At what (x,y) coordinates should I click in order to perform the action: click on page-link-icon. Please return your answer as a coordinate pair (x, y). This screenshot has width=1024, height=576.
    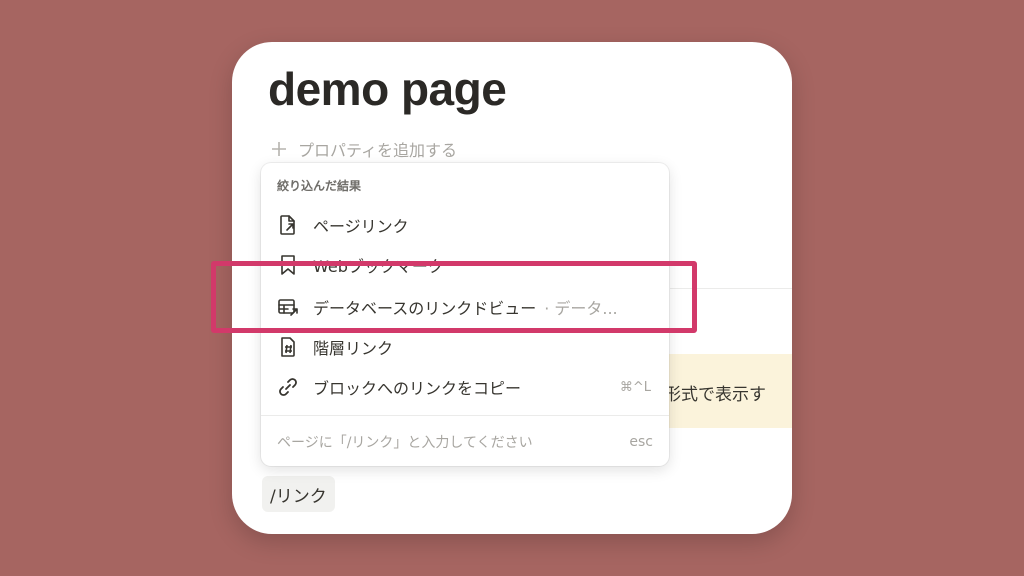
    Looking at the image, I should click on (288, 225).